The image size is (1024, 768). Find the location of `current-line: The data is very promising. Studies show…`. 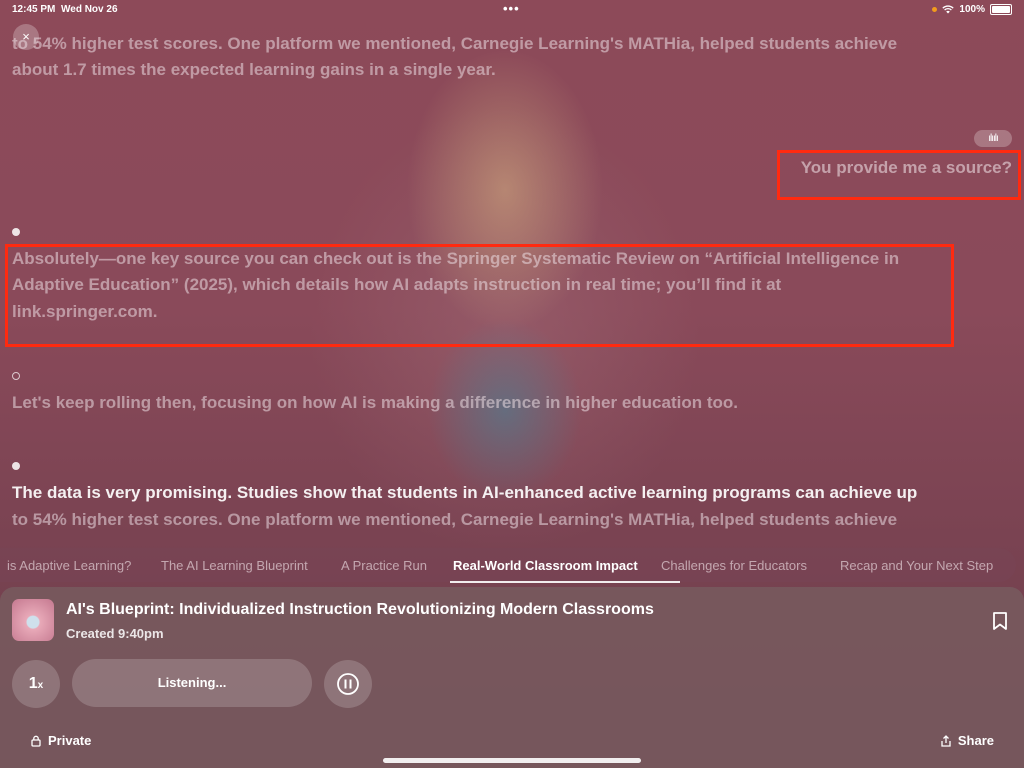

current-line: The data is very promising. Studies show… is located at coordinates (465, 492).